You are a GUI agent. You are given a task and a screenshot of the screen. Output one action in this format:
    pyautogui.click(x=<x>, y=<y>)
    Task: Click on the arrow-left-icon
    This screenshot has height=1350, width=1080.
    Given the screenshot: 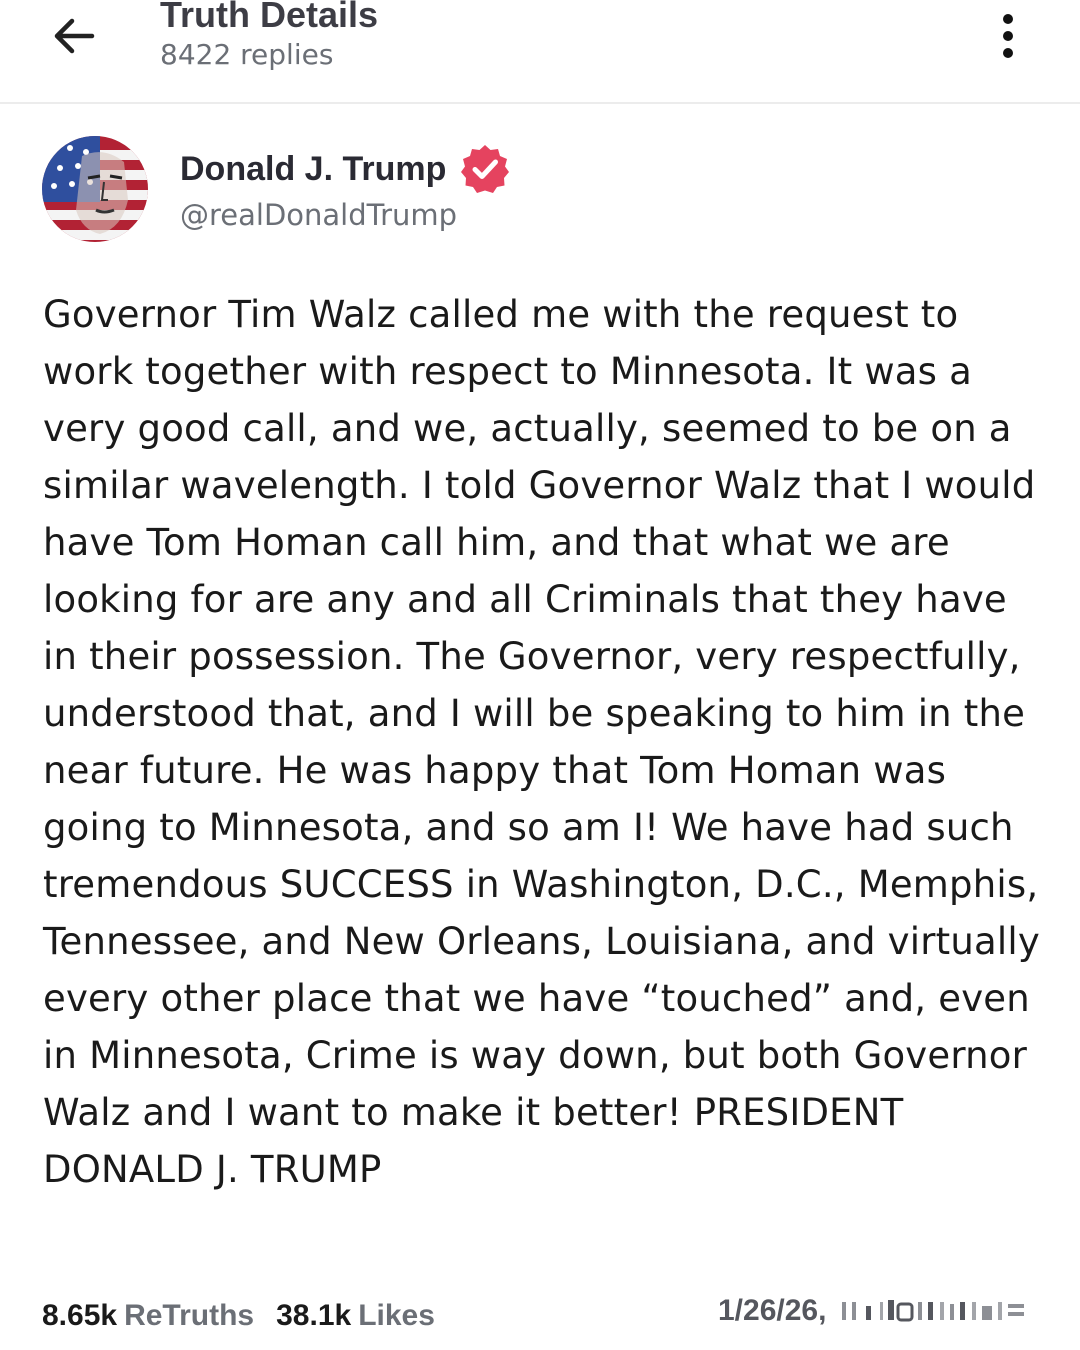 What is the action you would take?
    pyautogui.click(x=74, y=36)
    